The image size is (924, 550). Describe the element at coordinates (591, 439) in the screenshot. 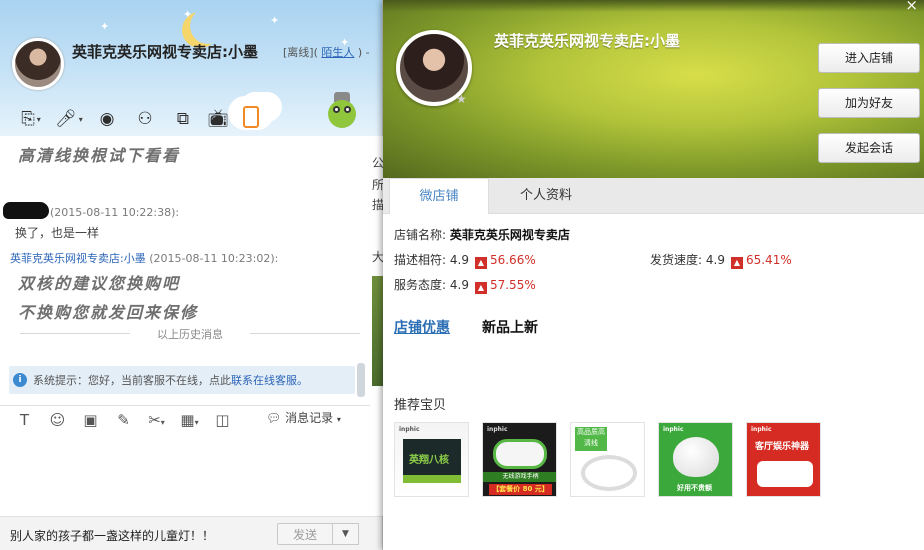

I see `product-label: 高品质高清线` at that location.